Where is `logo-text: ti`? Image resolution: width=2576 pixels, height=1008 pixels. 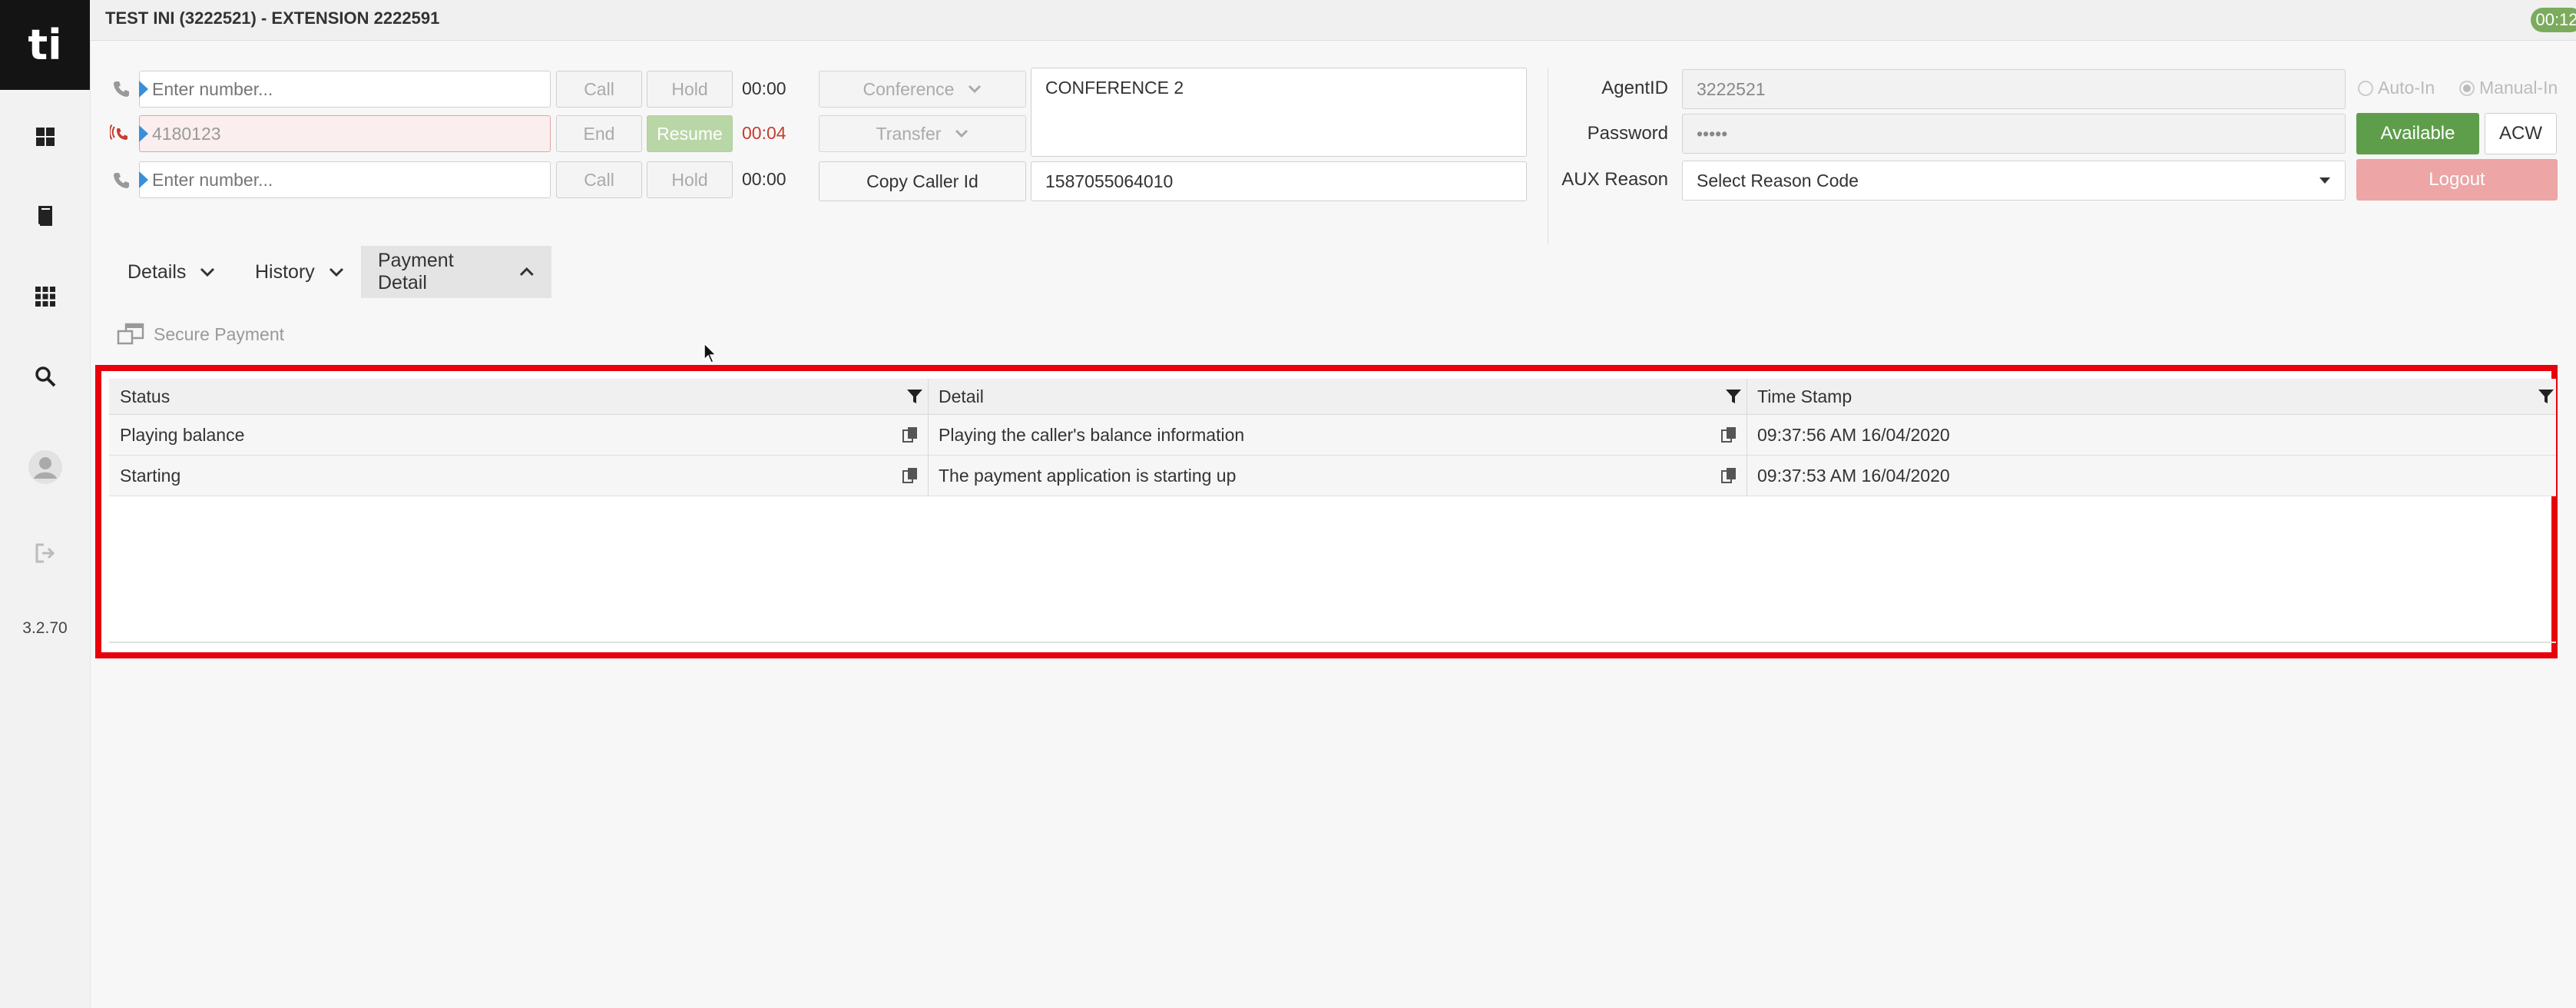
logo-text: ti is located at coordinates (45, 45).